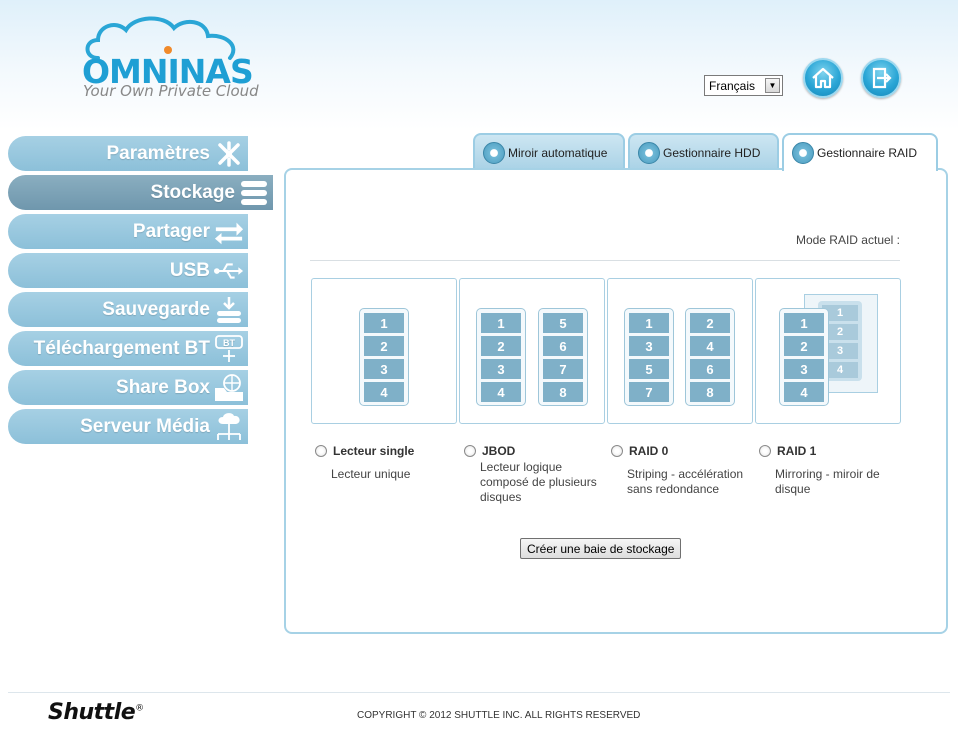  I want to click on logout-button, so click(881, 78).